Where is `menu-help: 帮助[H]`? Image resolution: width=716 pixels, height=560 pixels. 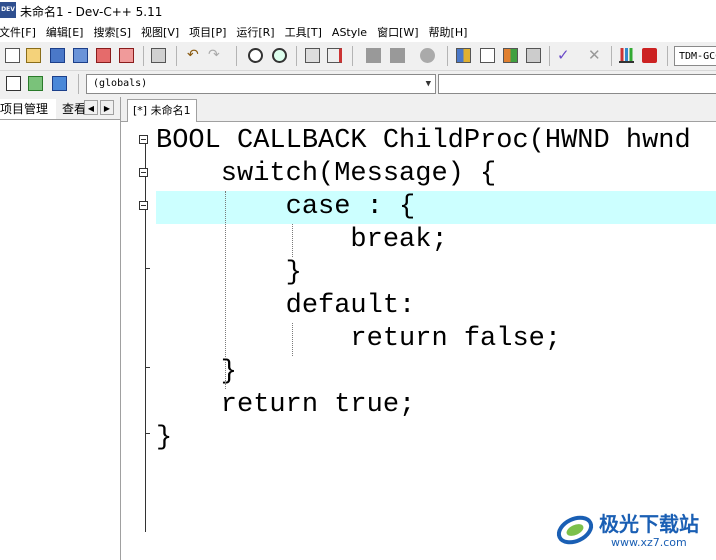
menu-help: 帮助[H] is located at coordinates (448, 32).